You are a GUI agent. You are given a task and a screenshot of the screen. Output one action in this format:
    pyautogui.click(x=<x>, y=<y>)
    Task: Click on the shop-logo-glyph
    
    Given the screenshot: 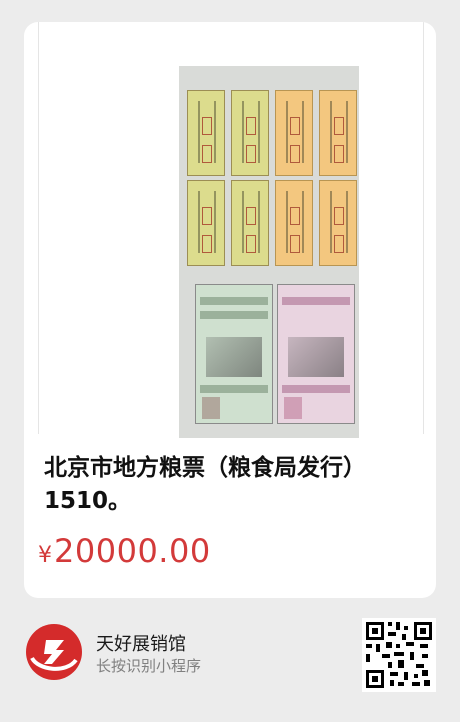 What is the action you would take?
    pyautogui.click(x=54, y=652)
    